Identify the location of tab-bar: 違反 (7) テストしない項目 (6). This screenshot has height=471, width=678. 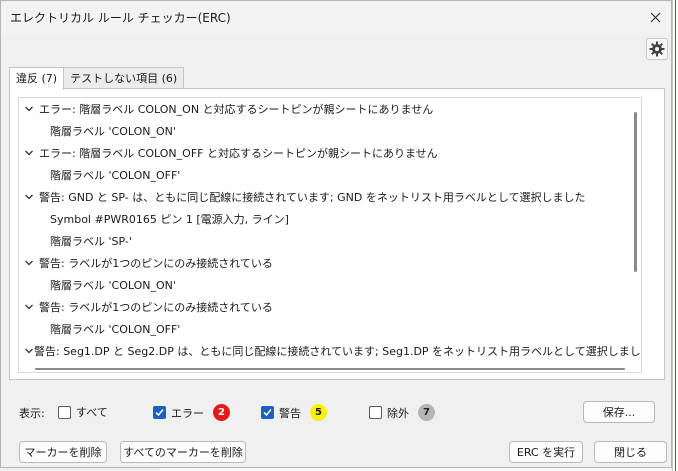
(97, 78).